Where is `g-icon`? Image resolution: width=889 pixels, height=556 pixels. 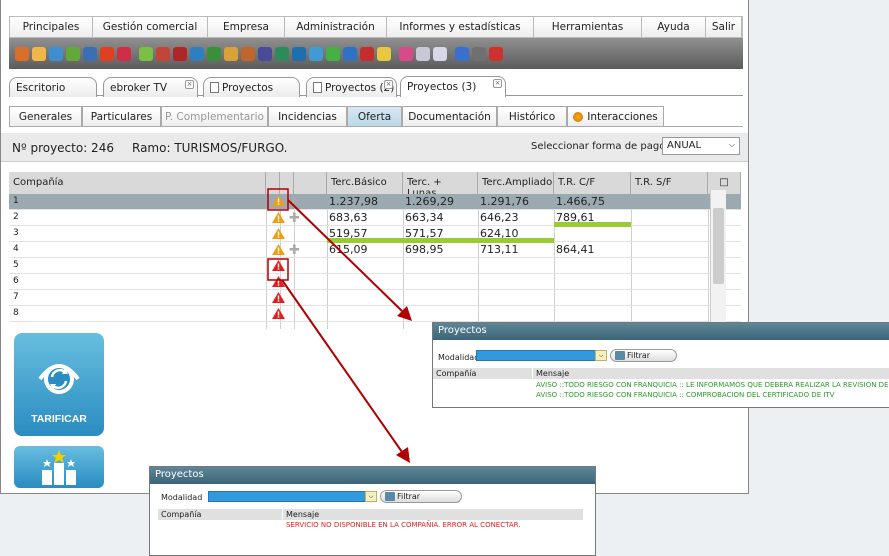
g-icon is located at coordinates (367, 53).